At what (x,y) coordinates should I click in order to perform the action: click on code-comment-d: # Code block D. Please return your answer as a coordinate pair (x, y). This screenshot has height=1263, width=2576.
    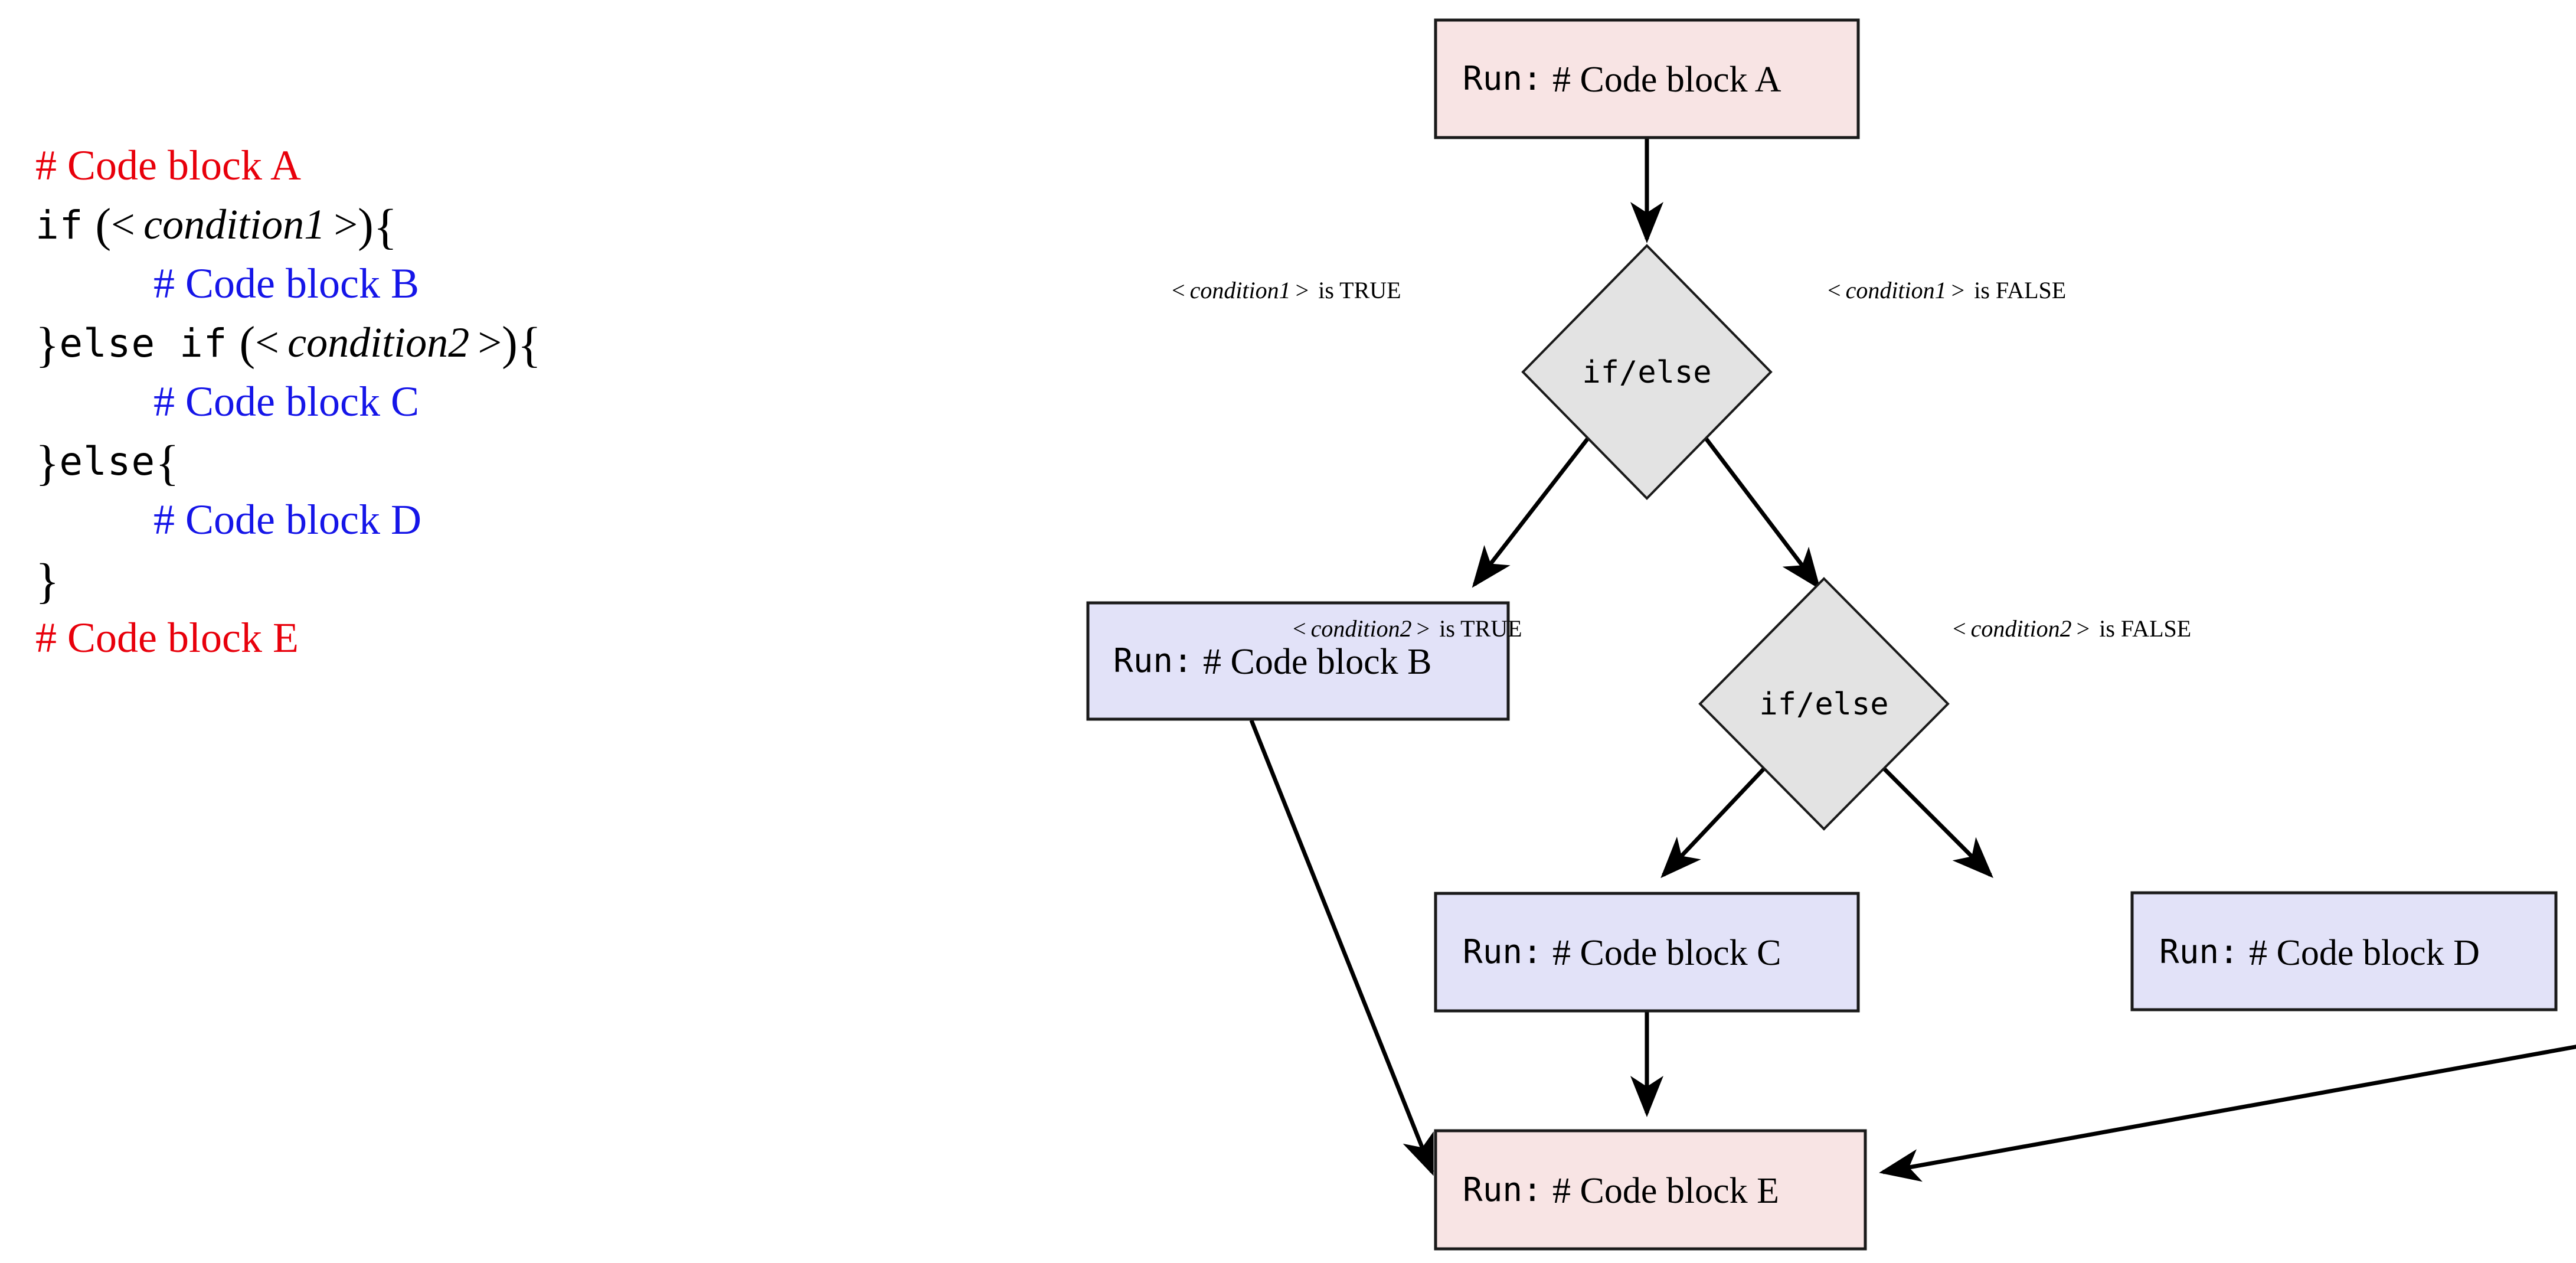
    Looking at the image, I should click on (287, 519).